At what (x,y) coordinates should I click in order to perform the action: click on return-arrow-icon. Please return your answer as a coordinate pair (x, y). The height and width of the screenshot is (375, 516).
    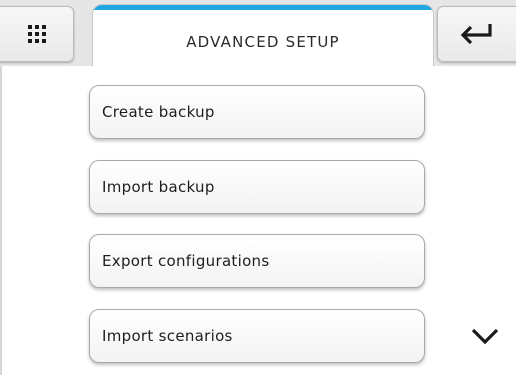
    Looking at the image, I should click on (476, 34).